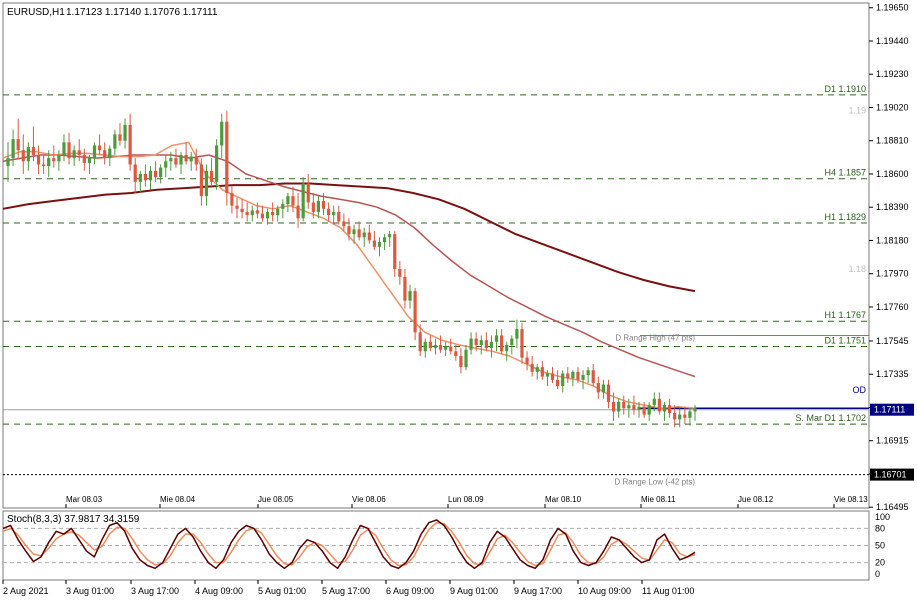 The width and height of the screenshot is (917, 600). What do you see at coordinates (880, 546) in the screenshot?
I see `stoch-level-label: 50` at bounding box center [880, 546].